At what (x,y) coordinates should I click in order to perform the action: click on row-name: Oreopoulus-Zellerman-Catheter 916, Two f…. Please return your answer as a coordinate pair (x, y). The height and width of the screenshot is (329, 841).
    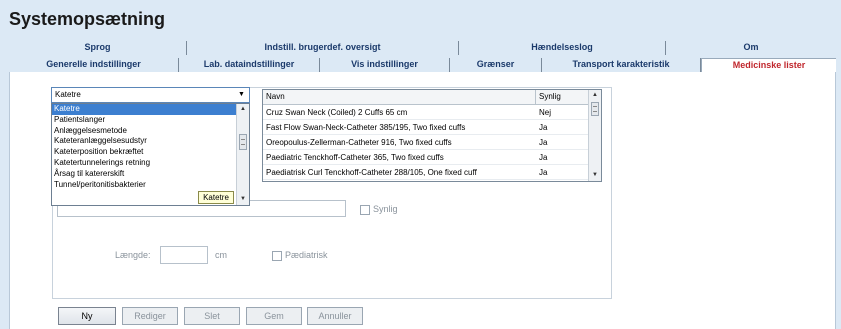
    Looking at the image, I should click on (359, 142).